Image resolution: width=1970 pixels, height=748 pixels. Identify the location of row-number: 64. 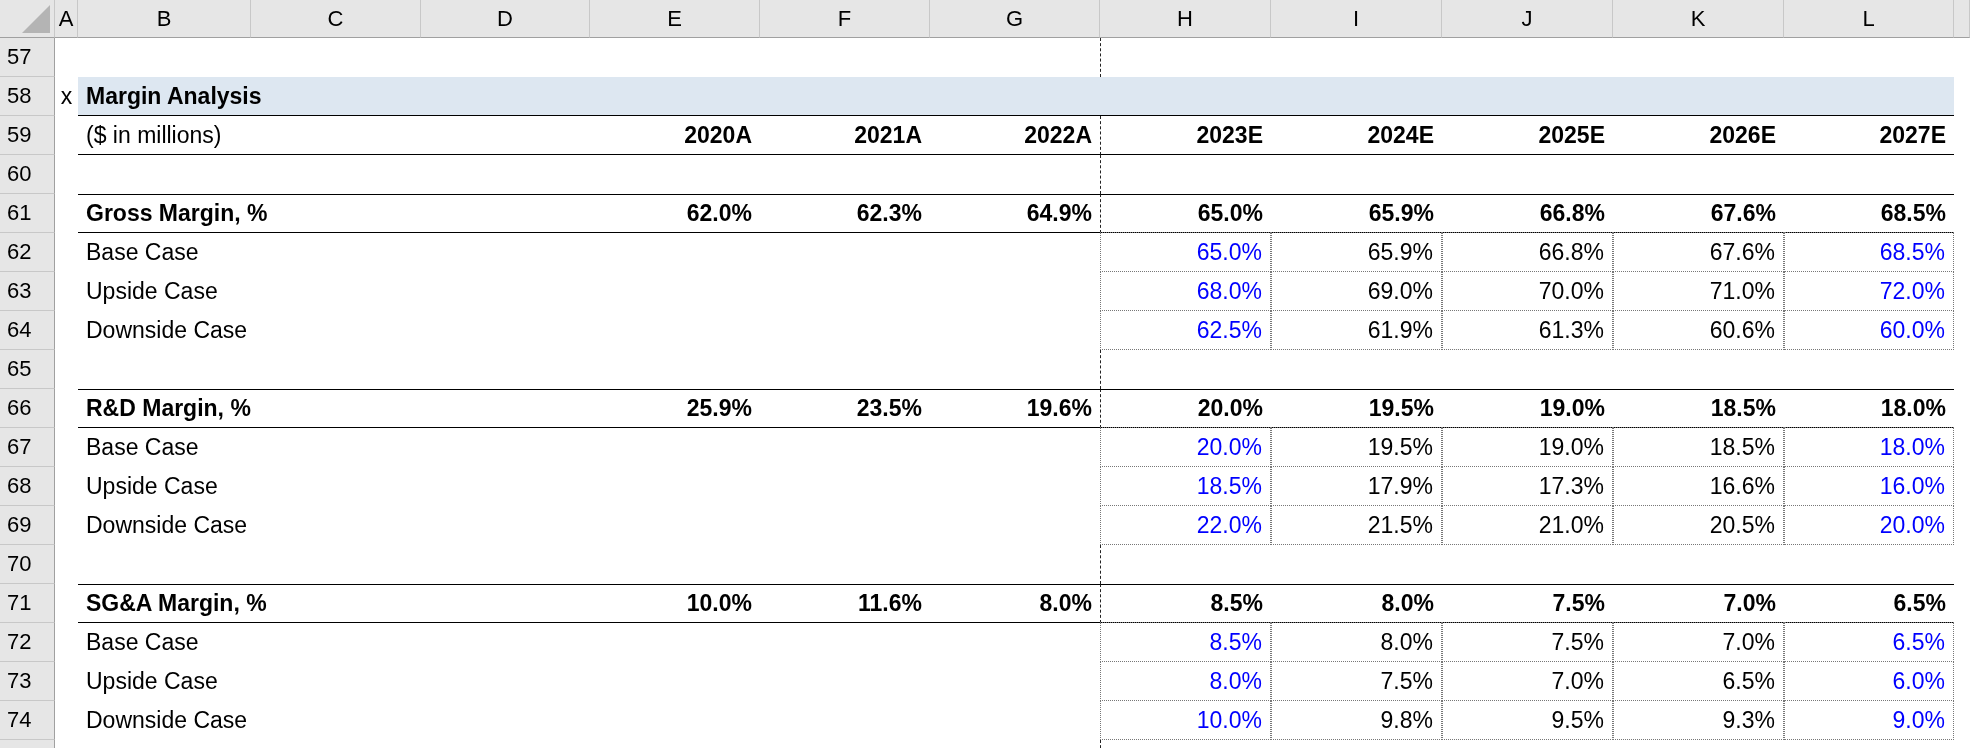
(27, 330).